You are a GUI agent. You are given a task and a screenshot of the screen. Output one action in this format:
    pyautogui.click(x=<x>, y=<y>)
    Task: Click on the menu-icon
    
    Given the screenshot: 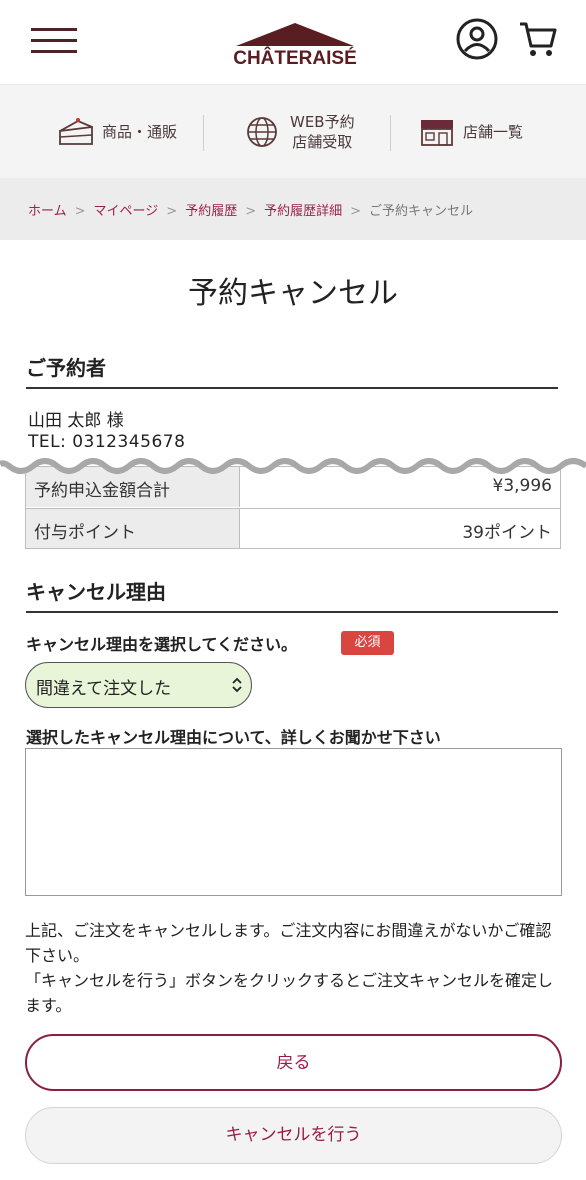 What is the action you would take?
    pyautogui.click(x=54, y=41)
    